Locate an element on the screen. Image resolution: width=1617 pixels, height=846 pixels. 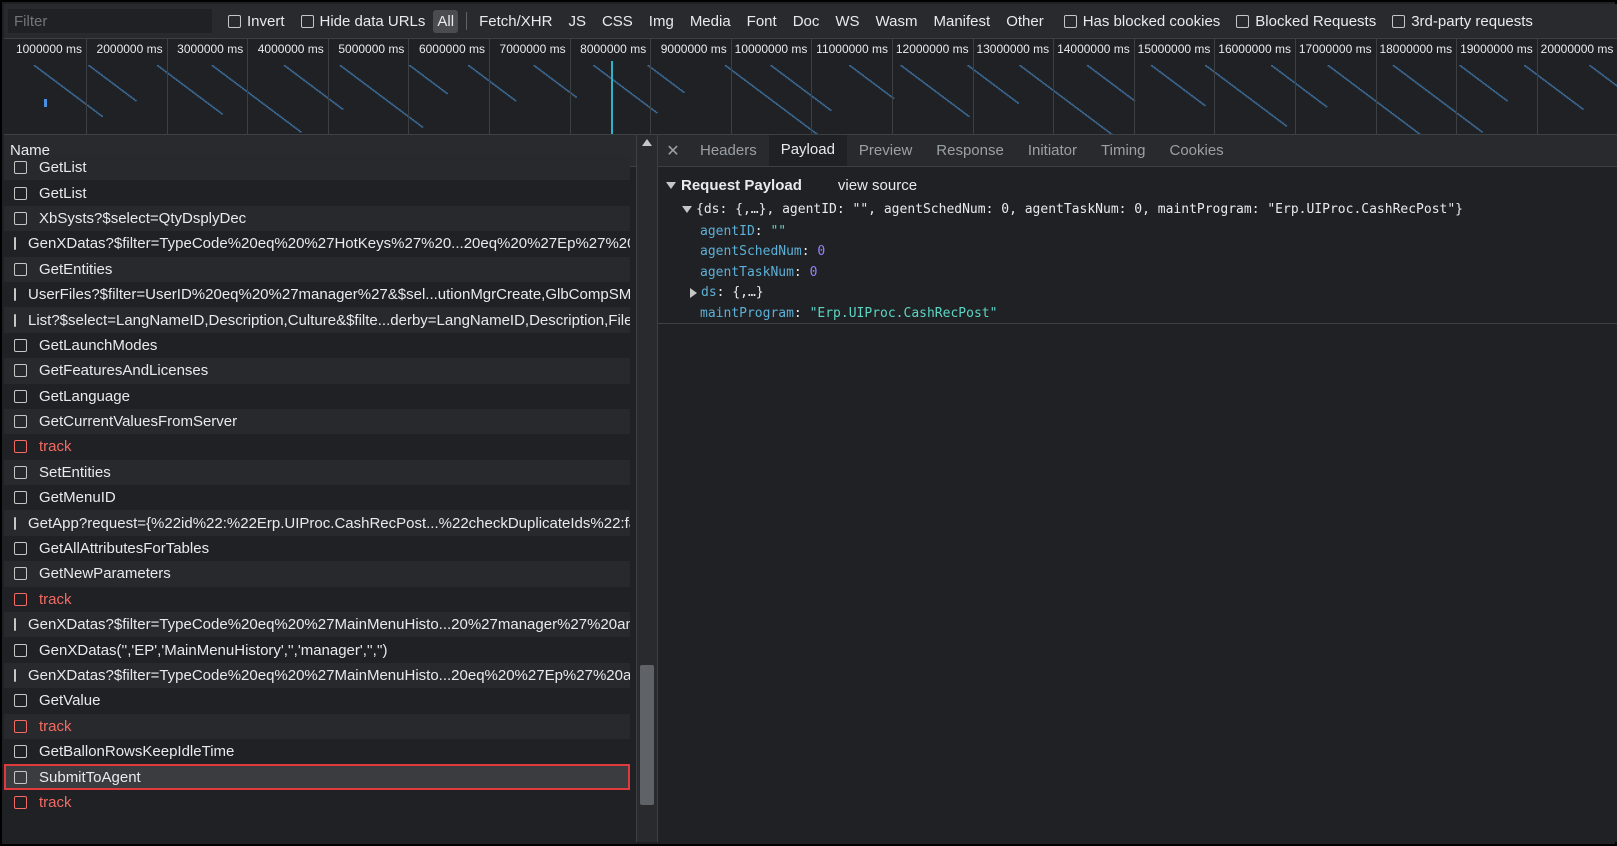
request-name: GetMenuID is located at coordinates (77, 498).